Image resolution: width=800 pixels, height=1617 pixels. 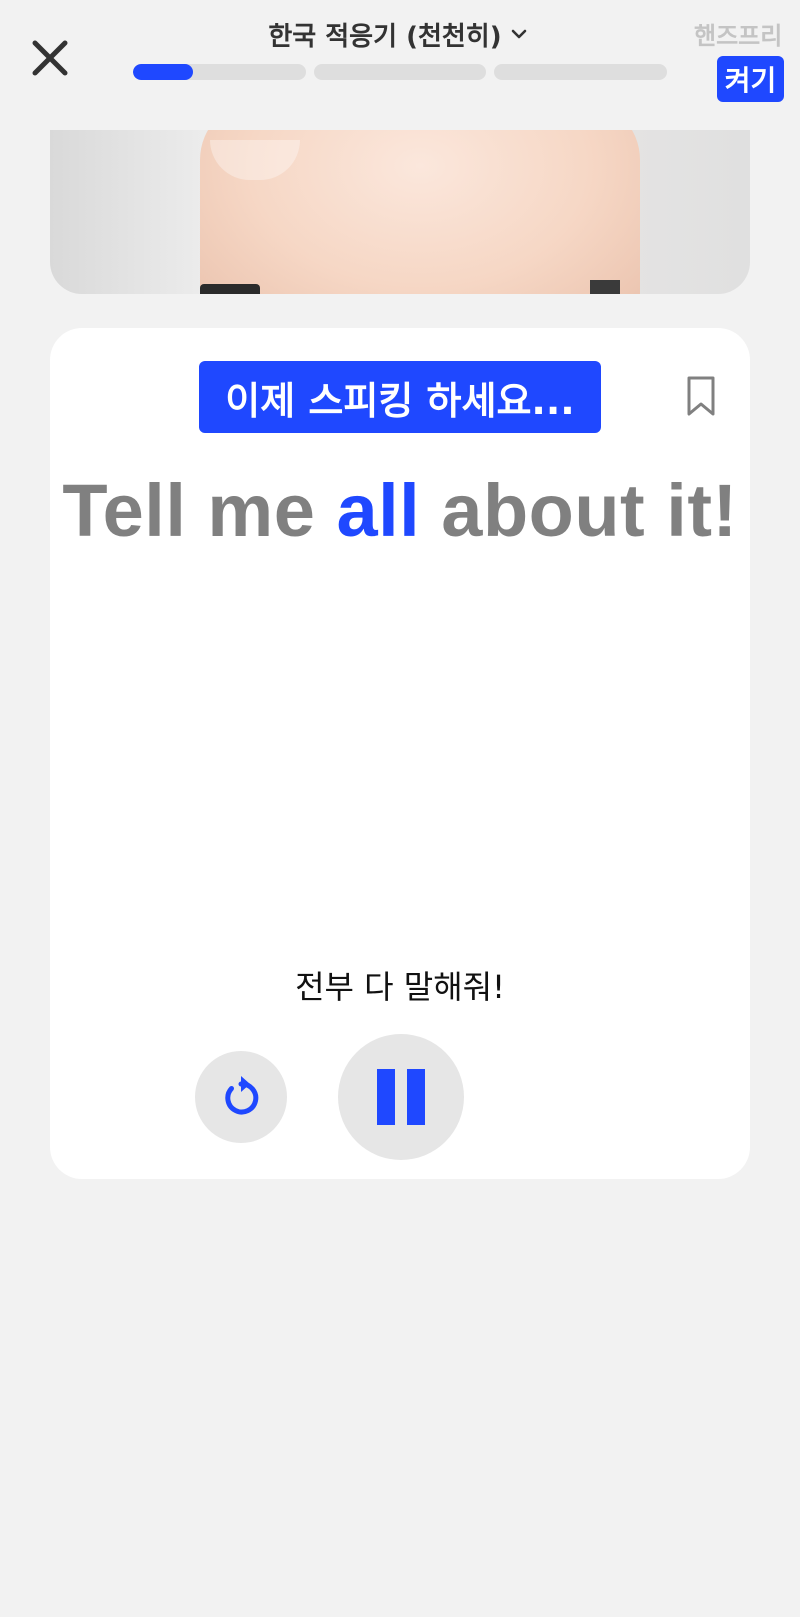 What do you see at coordinates (385, 36) in the screenshot?
I see `lesson-title: 한국 적응기 (천천히)` at bounding box center [385, 36].